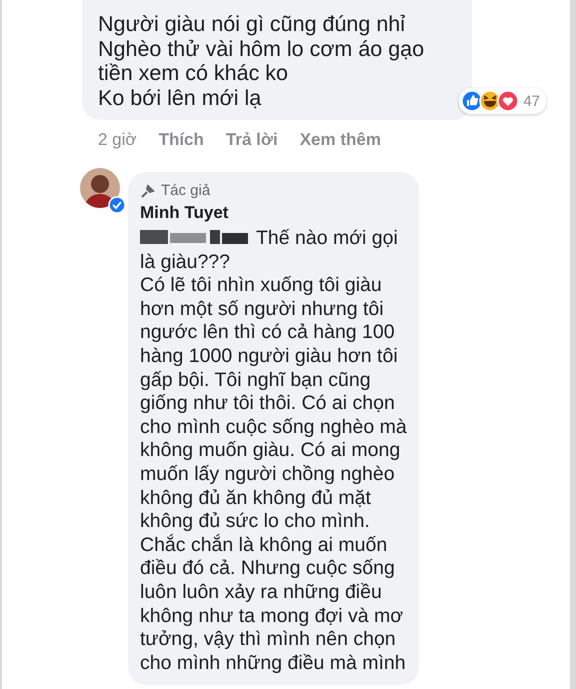 Image resolution: width=576 pixels, height=689 pixels. I want to click on avatar, so click(100, 188).